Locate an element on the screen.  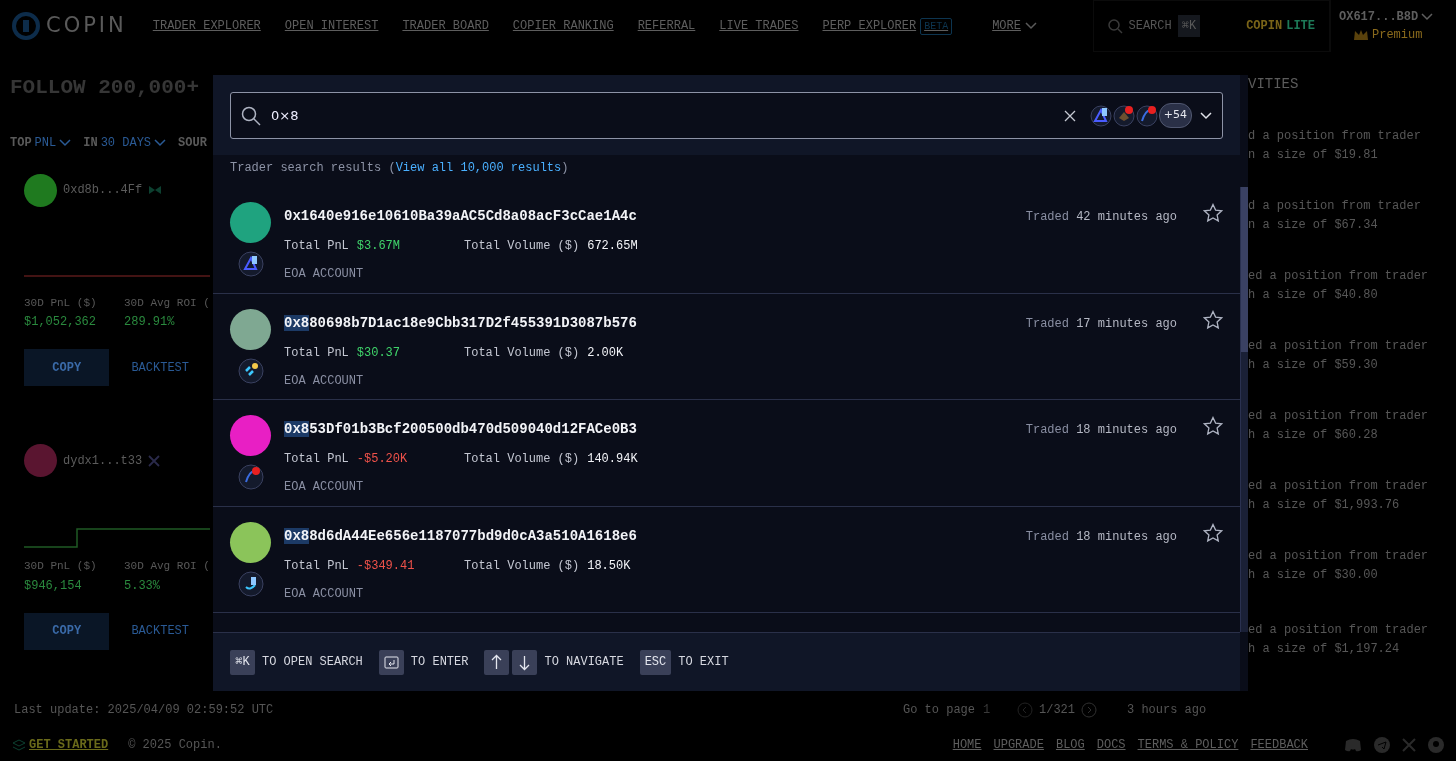
filter-dropdown: IN 30 DAYS is located at coordinates (125, 142).